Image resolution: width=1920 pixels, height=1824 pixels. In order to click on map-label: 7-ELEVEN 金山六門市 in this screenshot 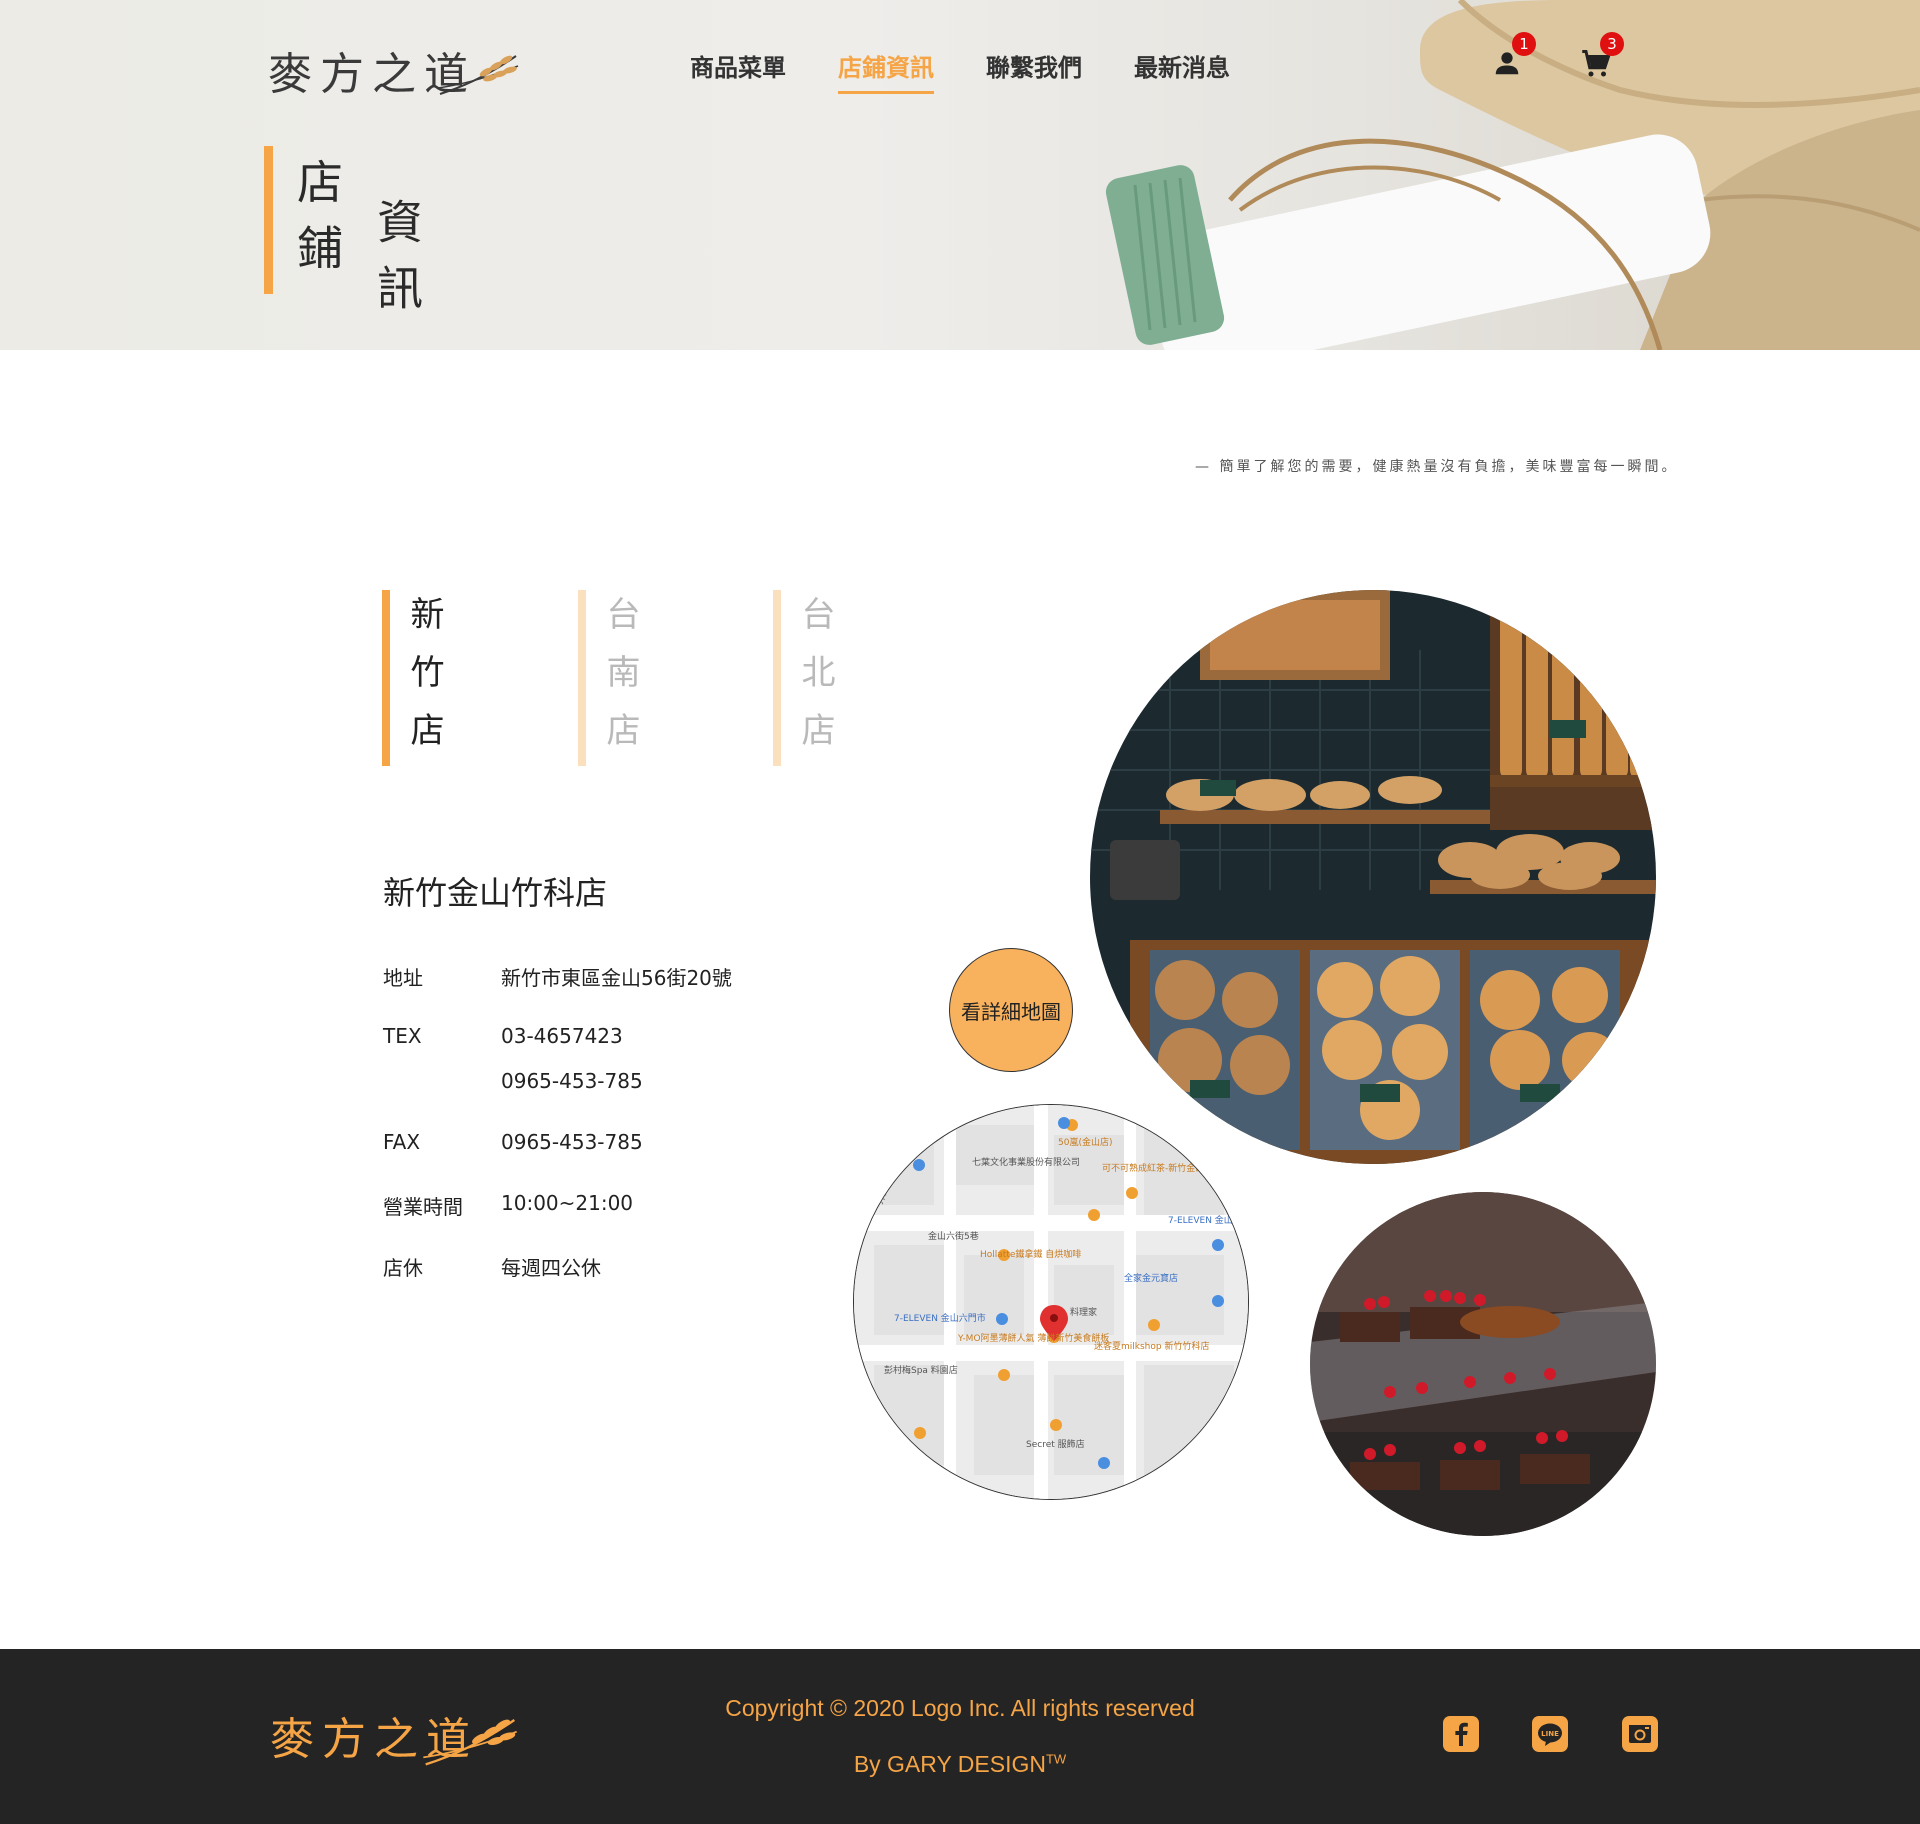, I will do `click(940, 1318)`.